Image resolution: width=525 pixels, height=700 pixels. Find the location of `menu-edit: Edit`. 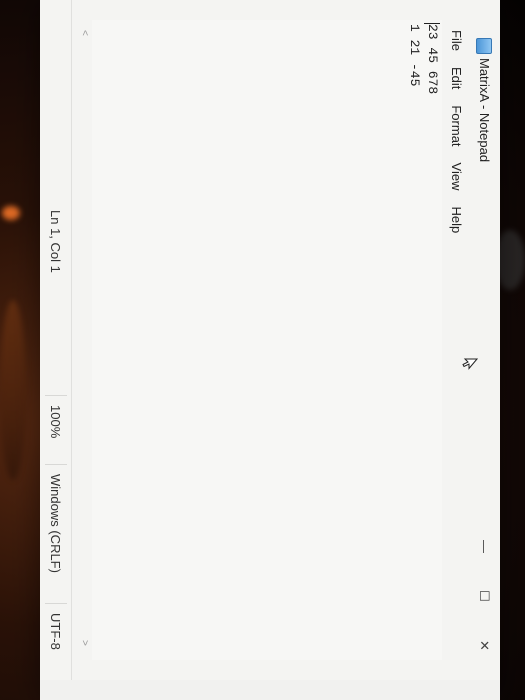

menu-edit: Edit is located at coordinates (454, 78).